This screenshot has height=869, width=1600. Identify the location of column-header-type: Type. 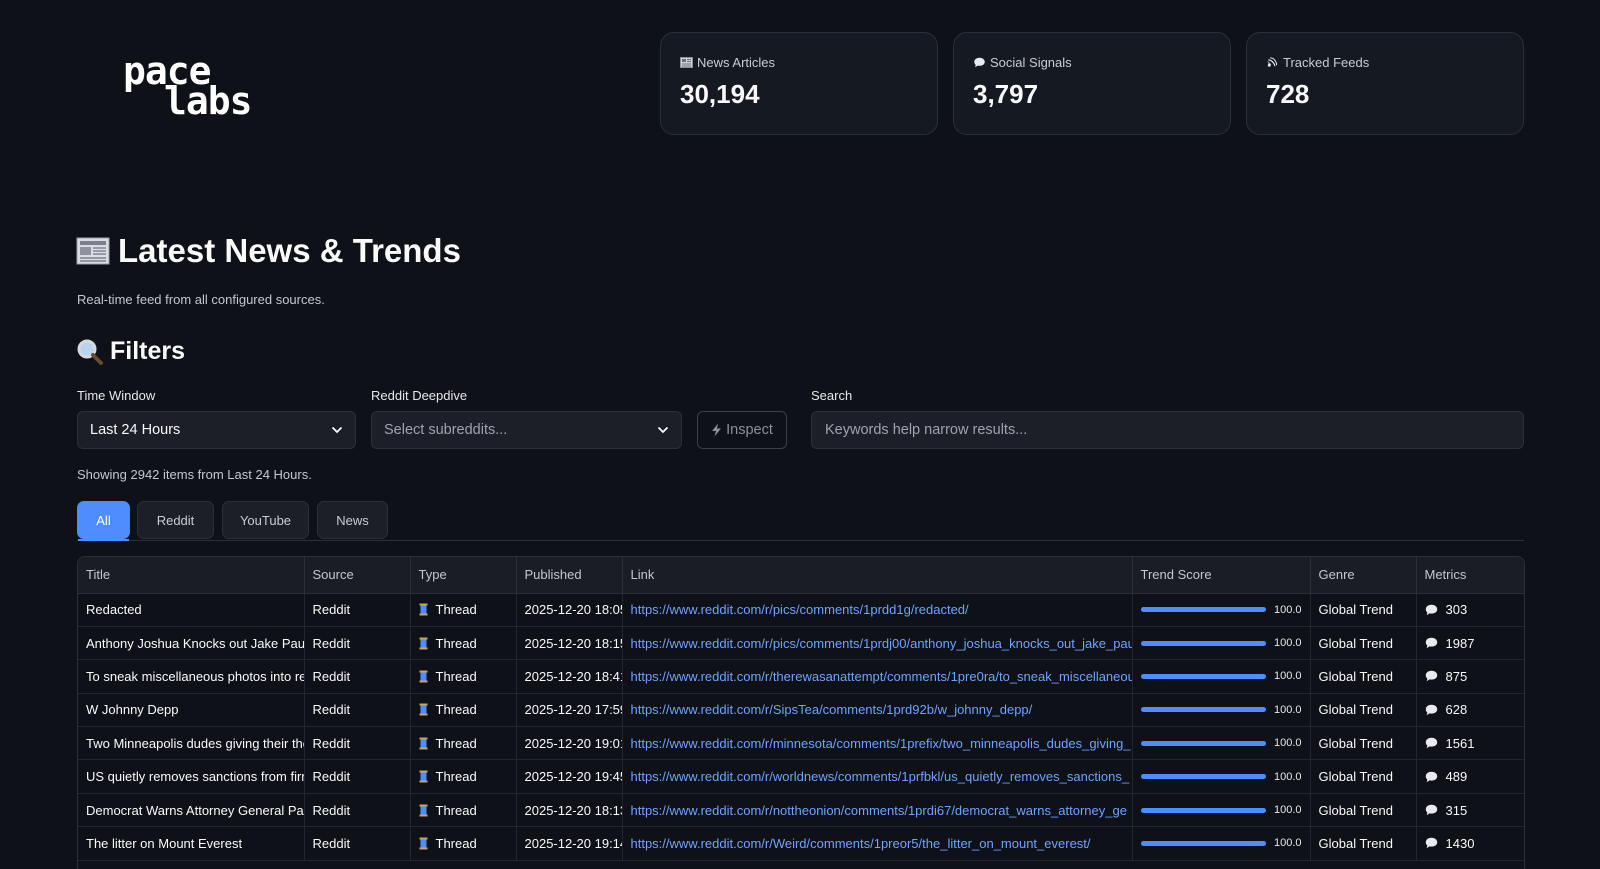
(463, 575).